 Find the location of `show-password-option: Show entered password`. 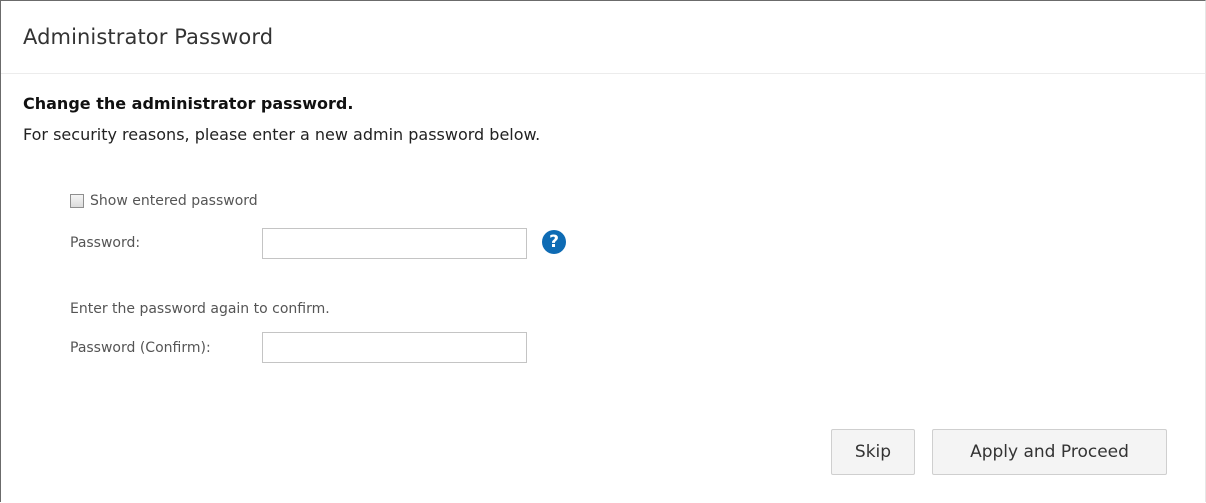

show-password-option: Show entered password is located at coordinates (164, 201).